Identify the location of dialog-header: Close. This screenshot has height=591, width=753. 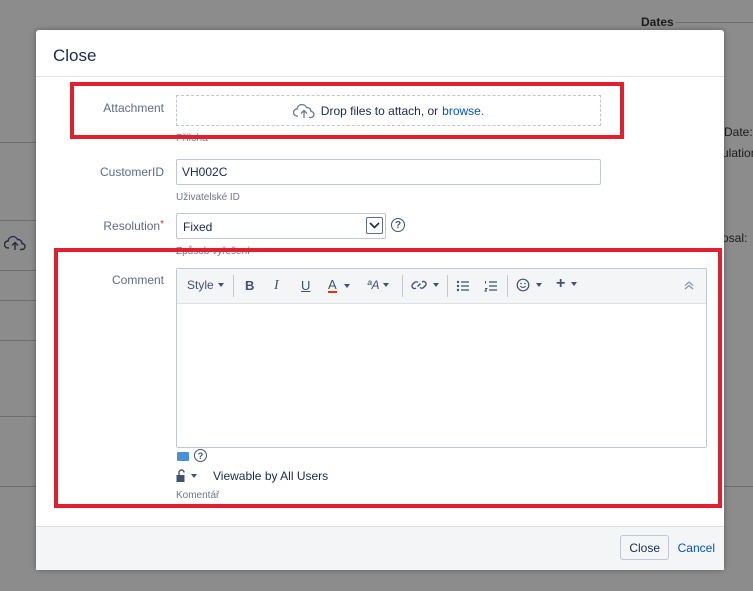
(380, 53).